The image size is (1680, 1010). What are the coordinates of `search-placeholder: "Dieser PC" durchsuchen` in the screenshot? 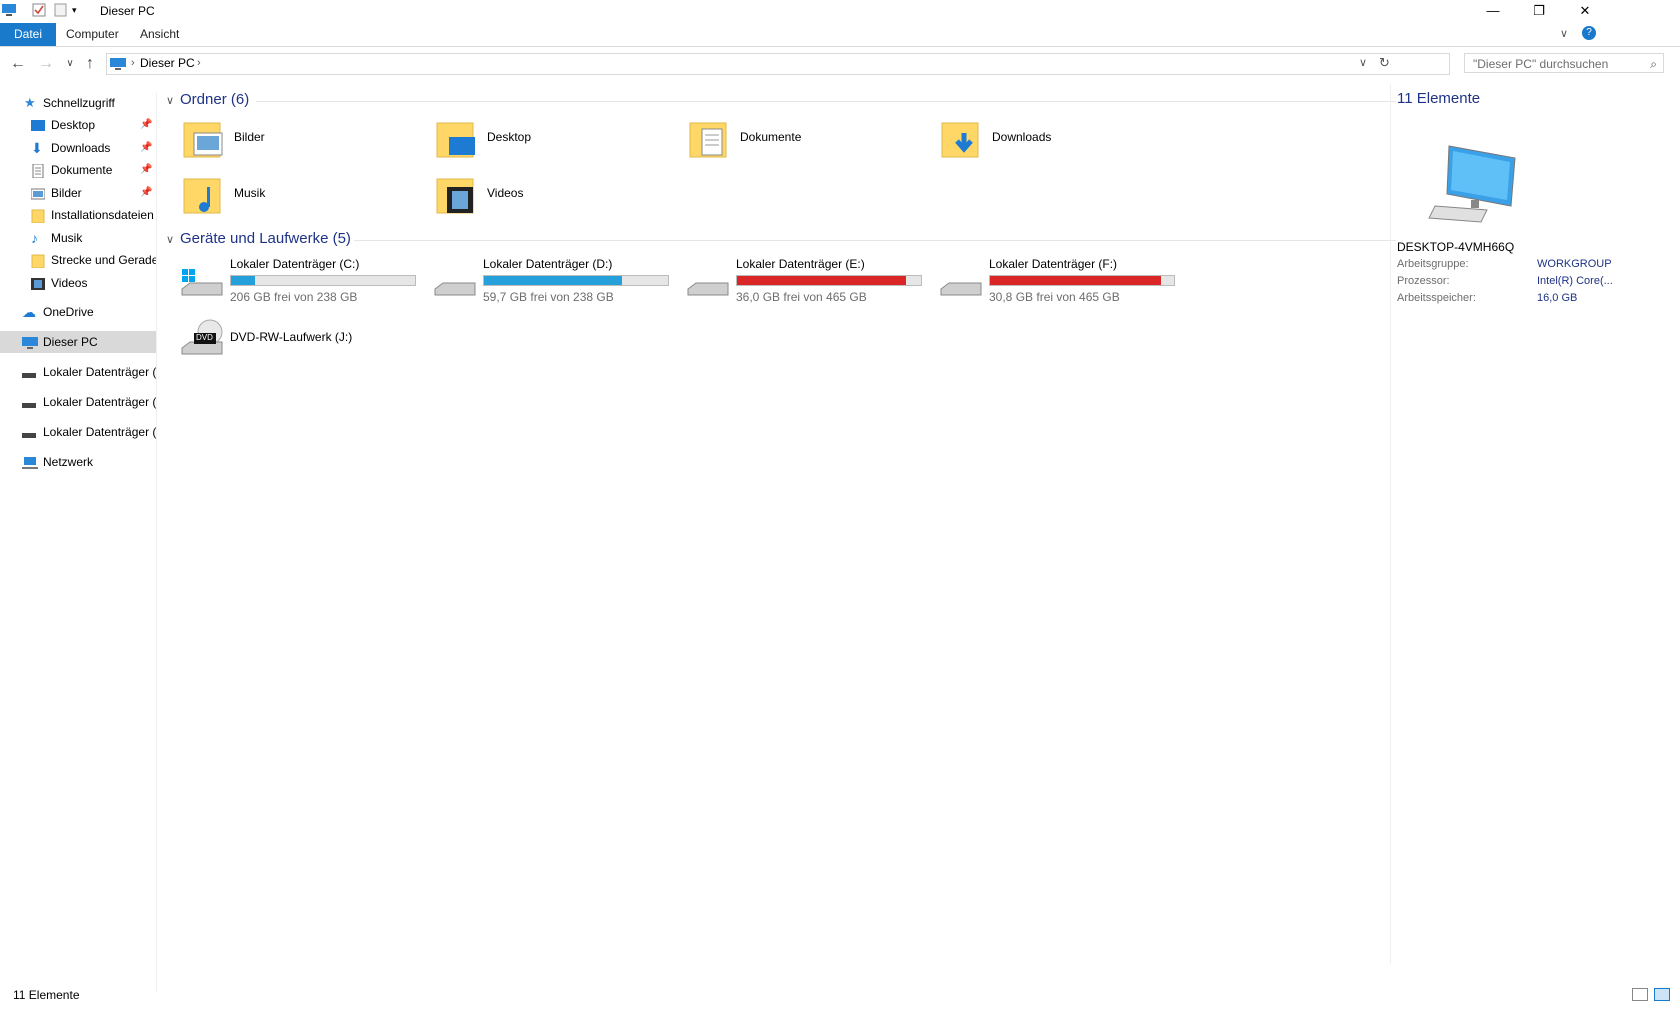 It's located at (1541, 64).